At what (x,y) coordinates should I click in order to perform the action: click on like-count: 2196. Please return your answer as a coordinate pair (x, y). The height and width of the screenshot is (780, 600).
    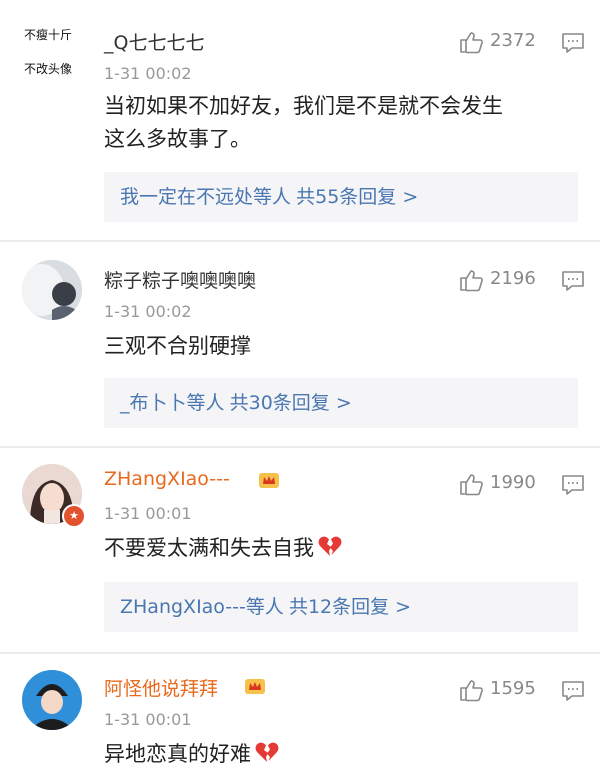
    Looking at the image, I should click on (513, 278).